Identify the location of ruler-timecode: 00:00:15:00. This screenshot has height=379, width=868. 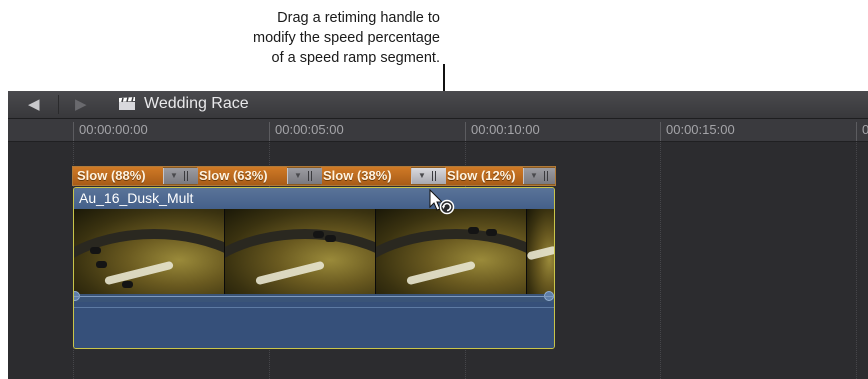
(700, 129).